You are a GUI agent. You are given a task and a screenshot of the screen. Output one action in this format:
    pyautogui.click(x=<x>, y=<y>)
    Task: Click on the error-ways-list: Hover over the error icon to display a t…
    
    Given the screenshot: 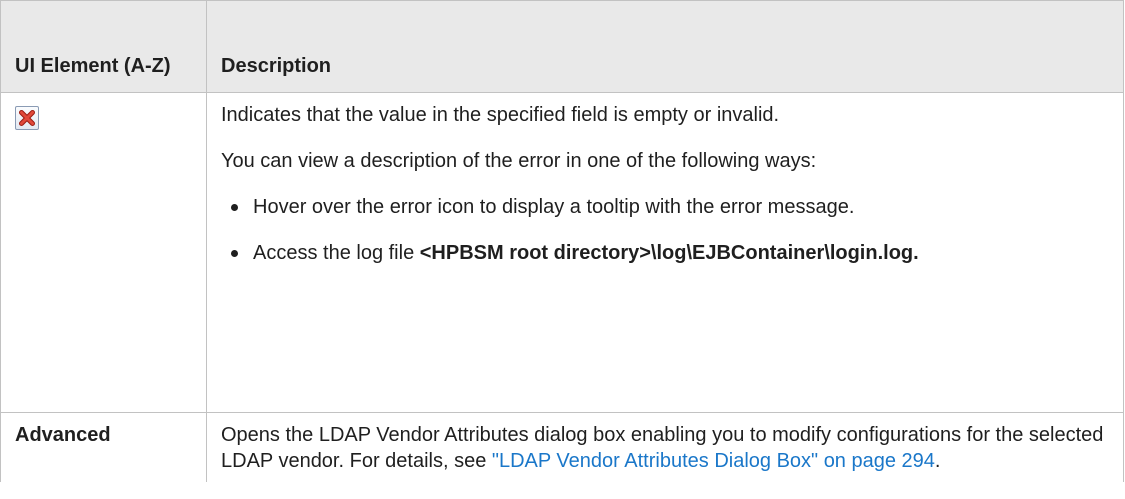 What is the action you would take?
    pyautogui.click(x=665, y=230)
    